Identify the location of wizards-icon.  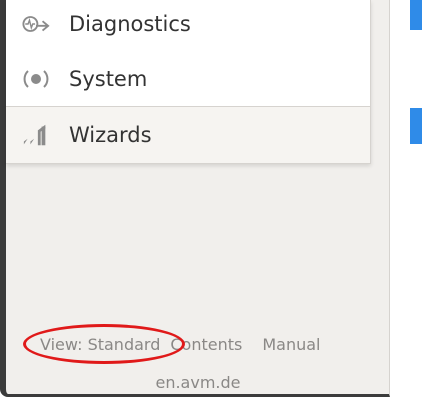
(36, 135).